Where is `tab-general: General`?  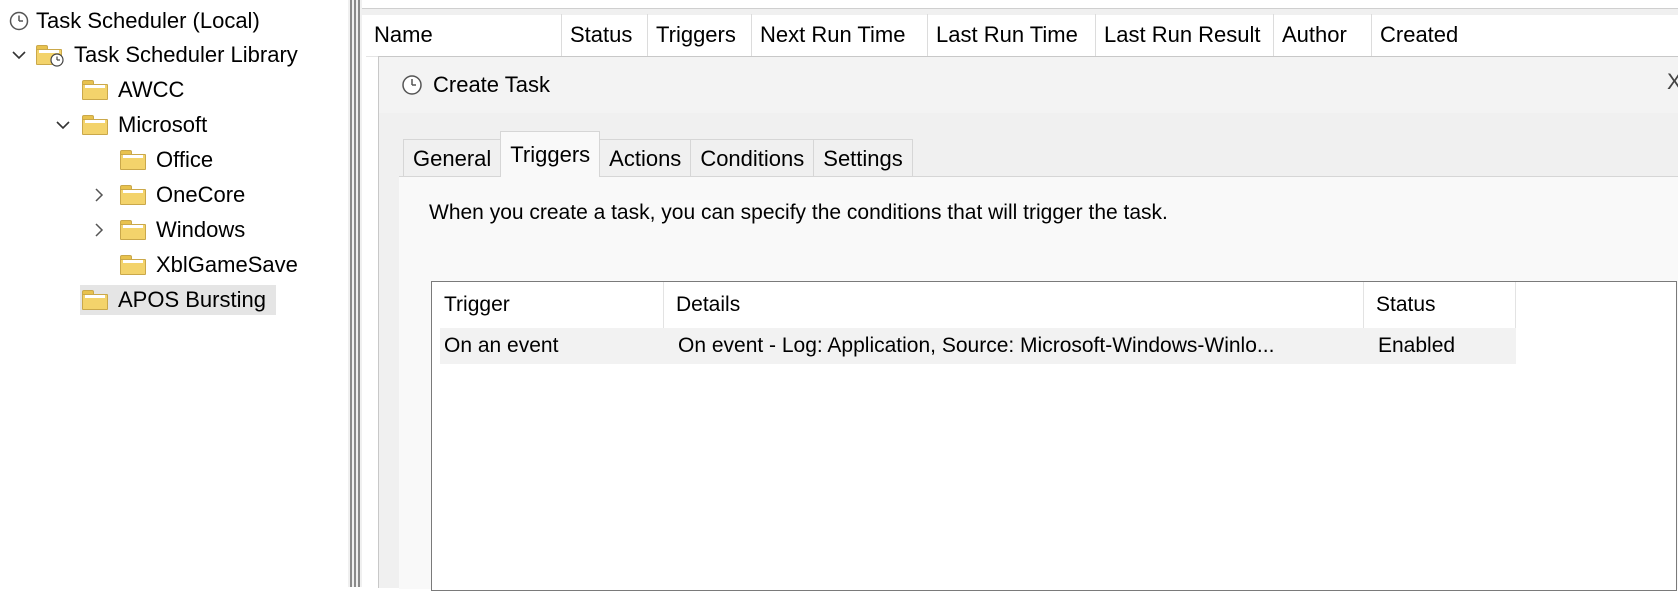
tab-general: General is located at coordinates (452, 158).